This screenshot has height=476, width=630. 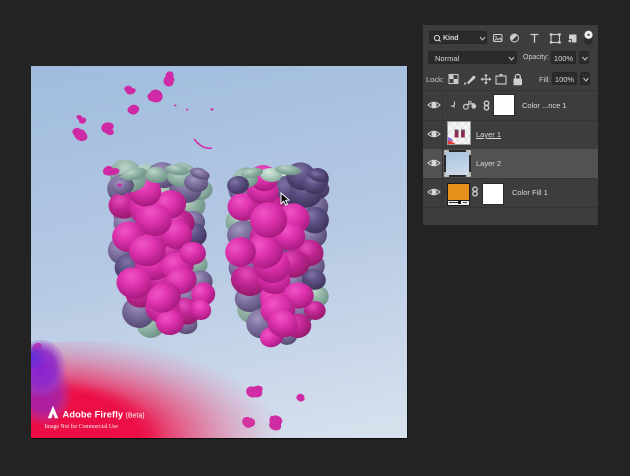 I want to click on svg-text: Image Not for Commercial Use, so click(x=82, y=426).